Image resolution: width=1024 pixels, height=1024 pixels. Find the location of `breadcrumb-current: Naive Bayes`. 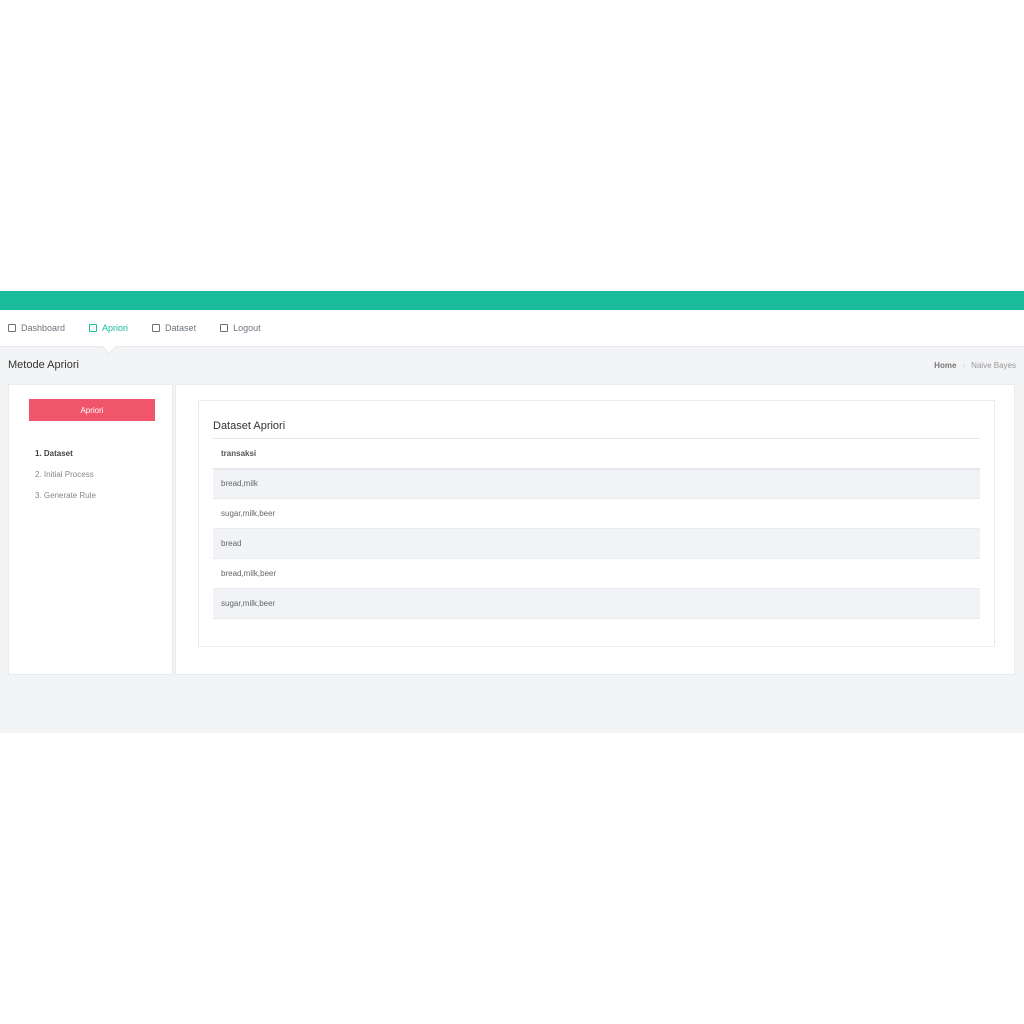

breadcrumb-current: Naive Bayes is located at coordinates (993, 365).